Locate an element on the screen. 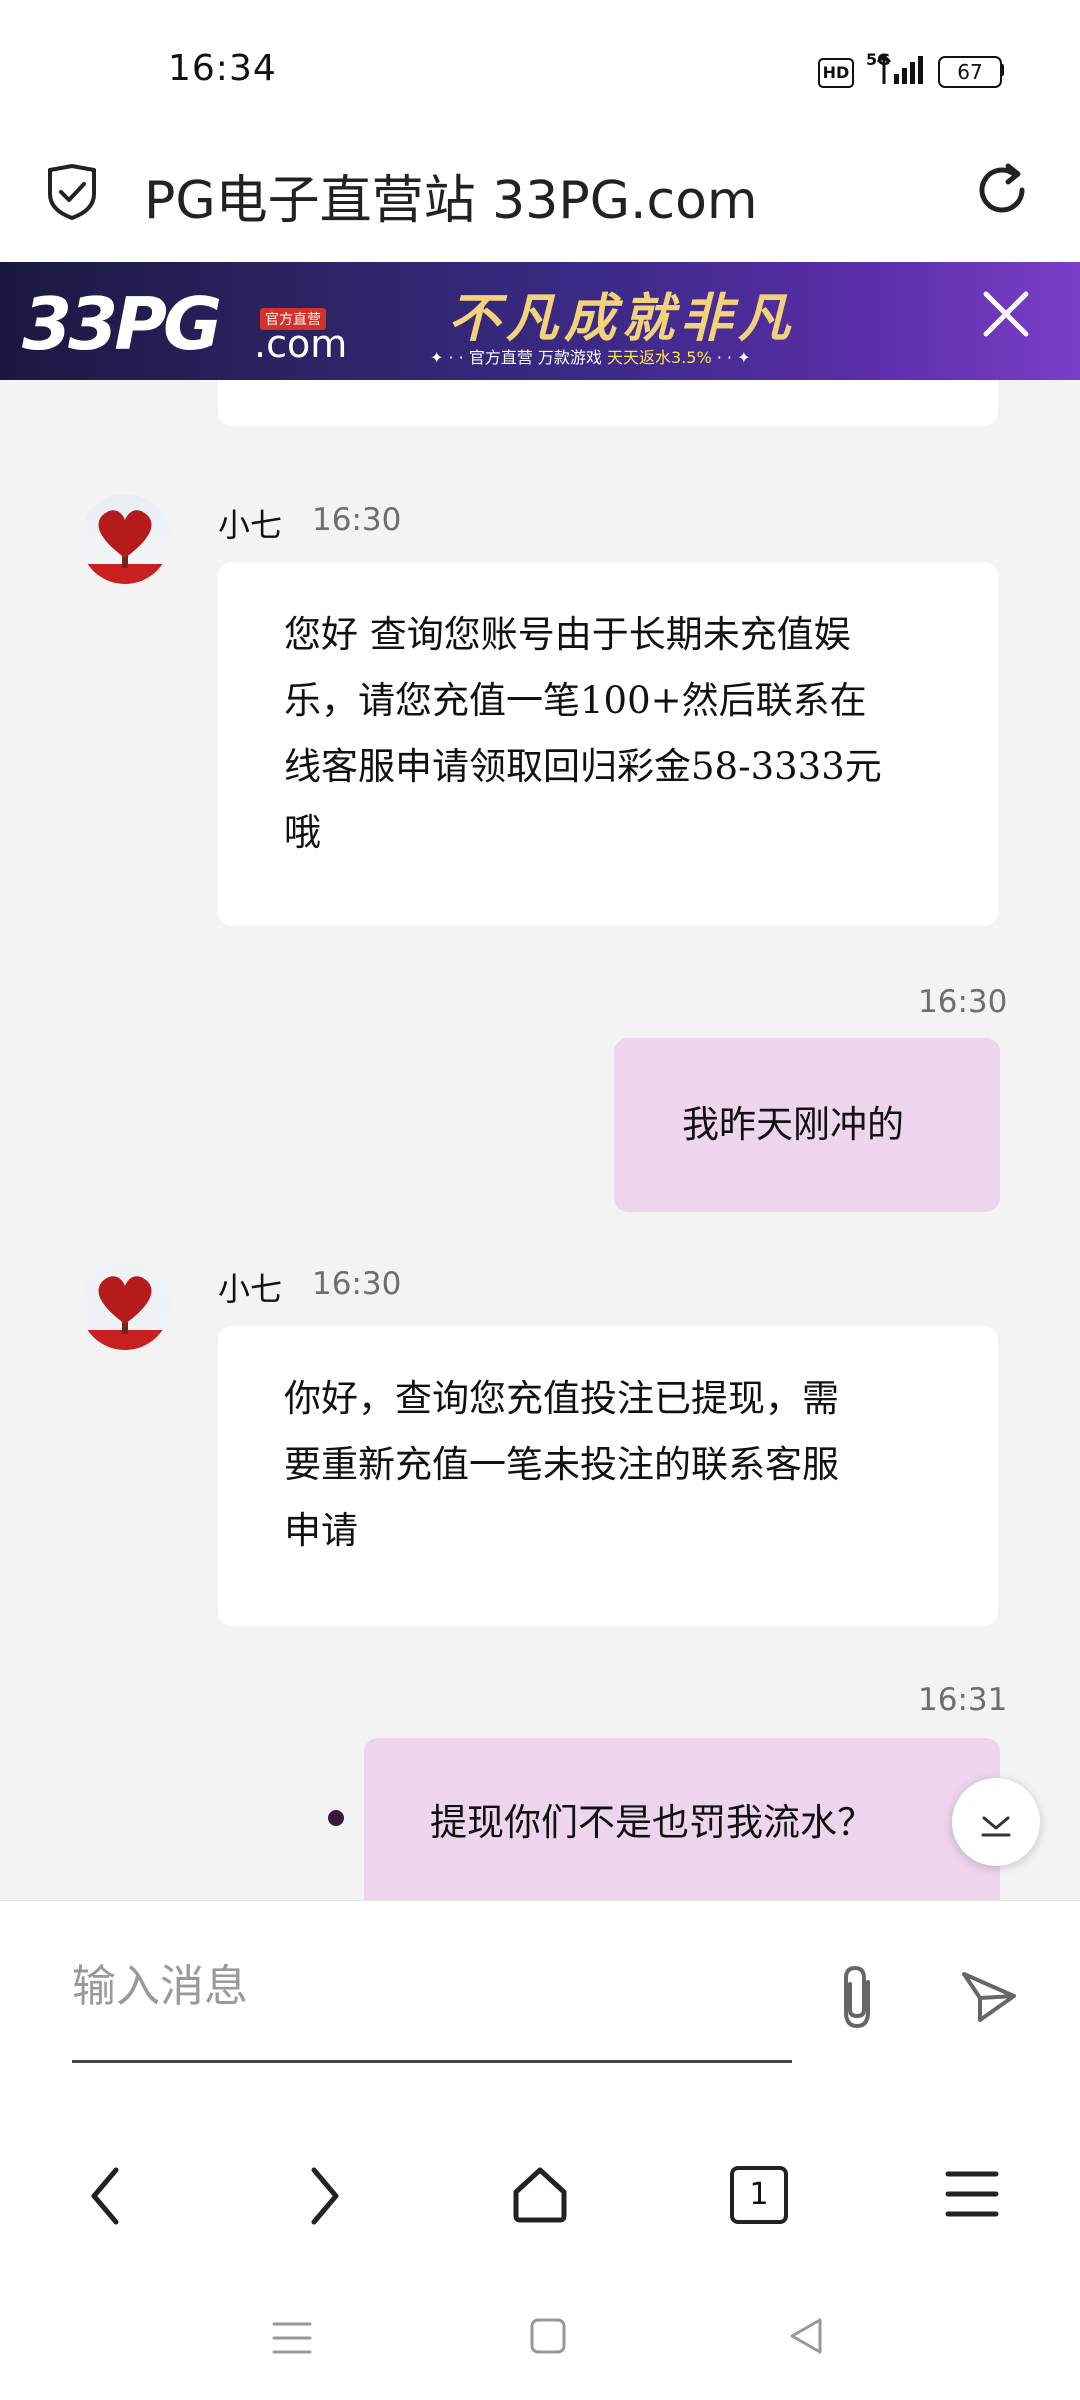 The image size is (1080, 2400). banner-subtitle-suffix: · · ✦ is located at coordinates (731, 357).